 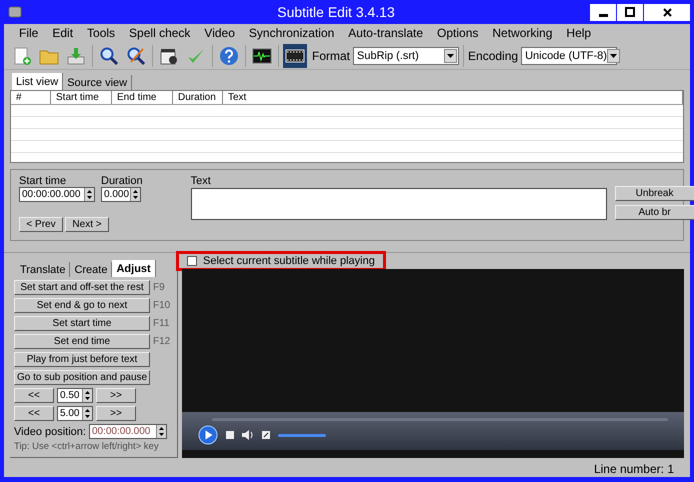 I want to click on menu-item: Video, so click(x=219, y=33).